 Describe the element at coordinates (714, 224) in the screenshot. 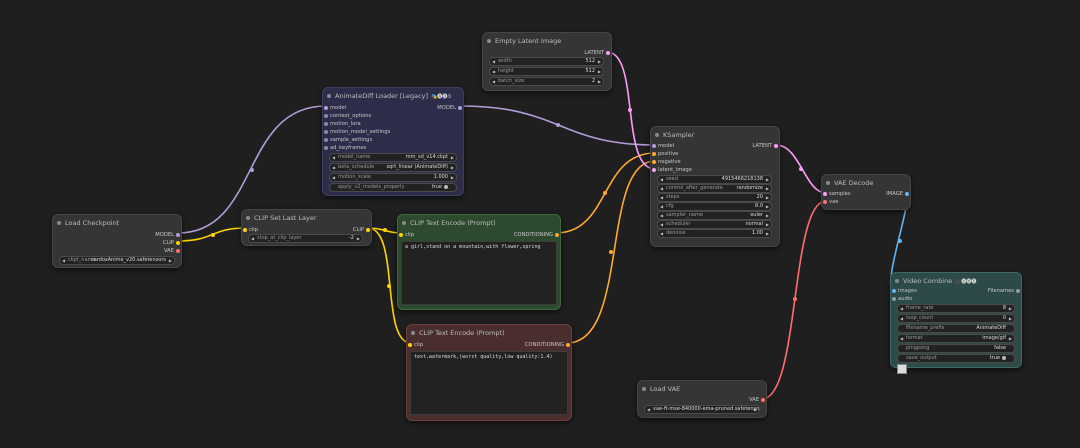

I see `scheduler-combo: ◀ scheduler normal ▶` at that location.